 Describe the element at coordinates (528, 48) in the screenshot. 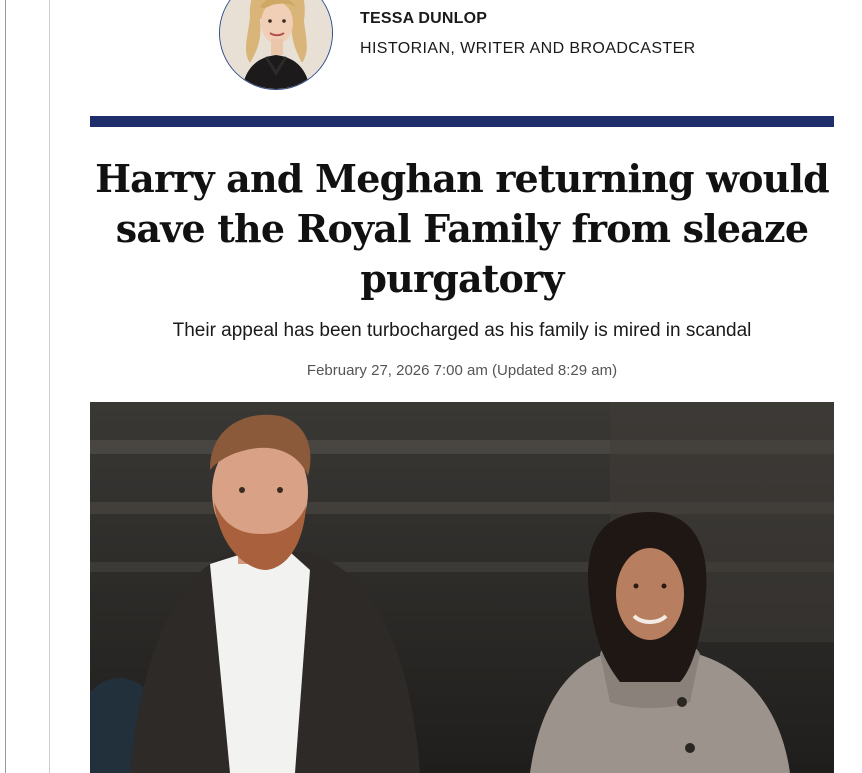

I see `author-role: HISTORIAN, WRITER AND BROADCASTER` at that location.